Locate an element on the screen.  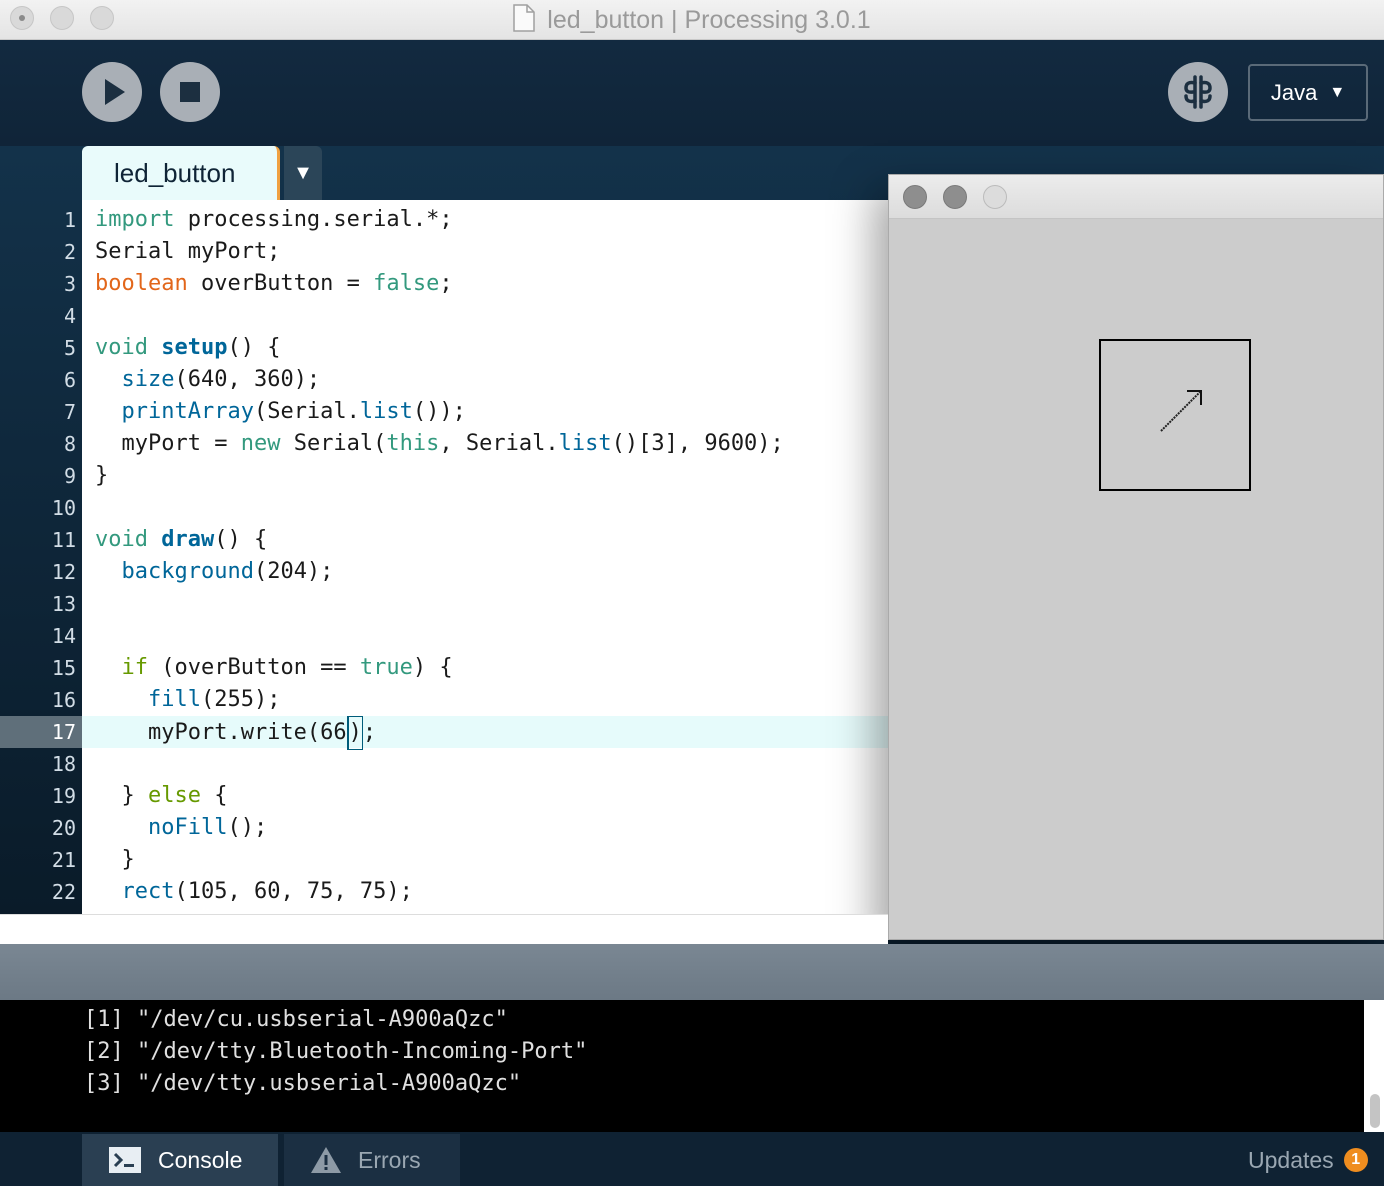
bottom-bar: Console Errors Updates 1 is located at coordinates (692, 1159).